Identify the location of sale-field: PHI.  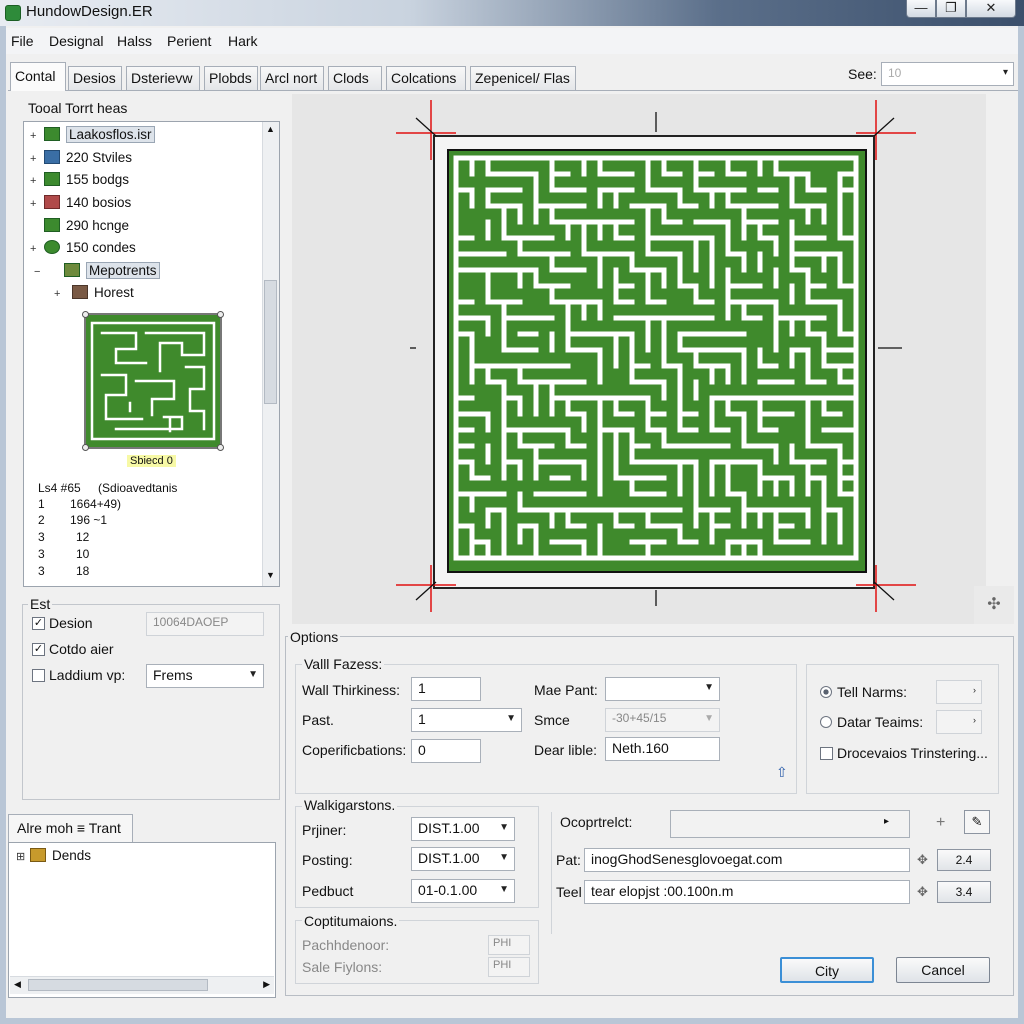
(509, 967).